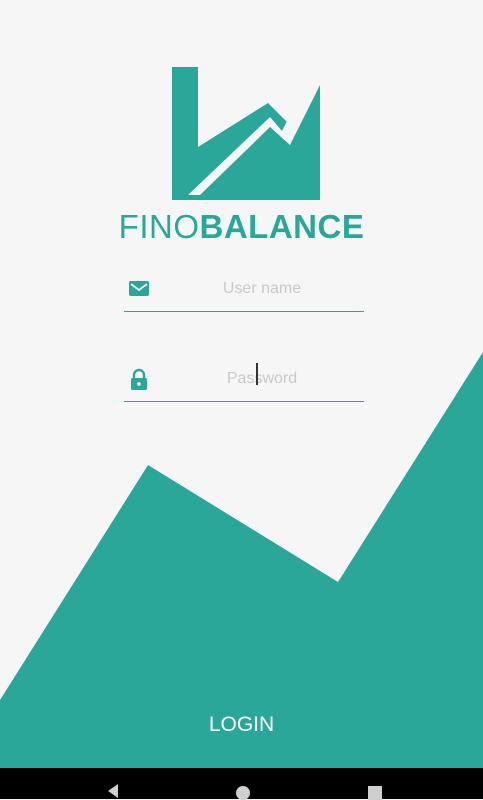 The image size is (483, 800). I want to click on mail-icon, so click(139, 288).